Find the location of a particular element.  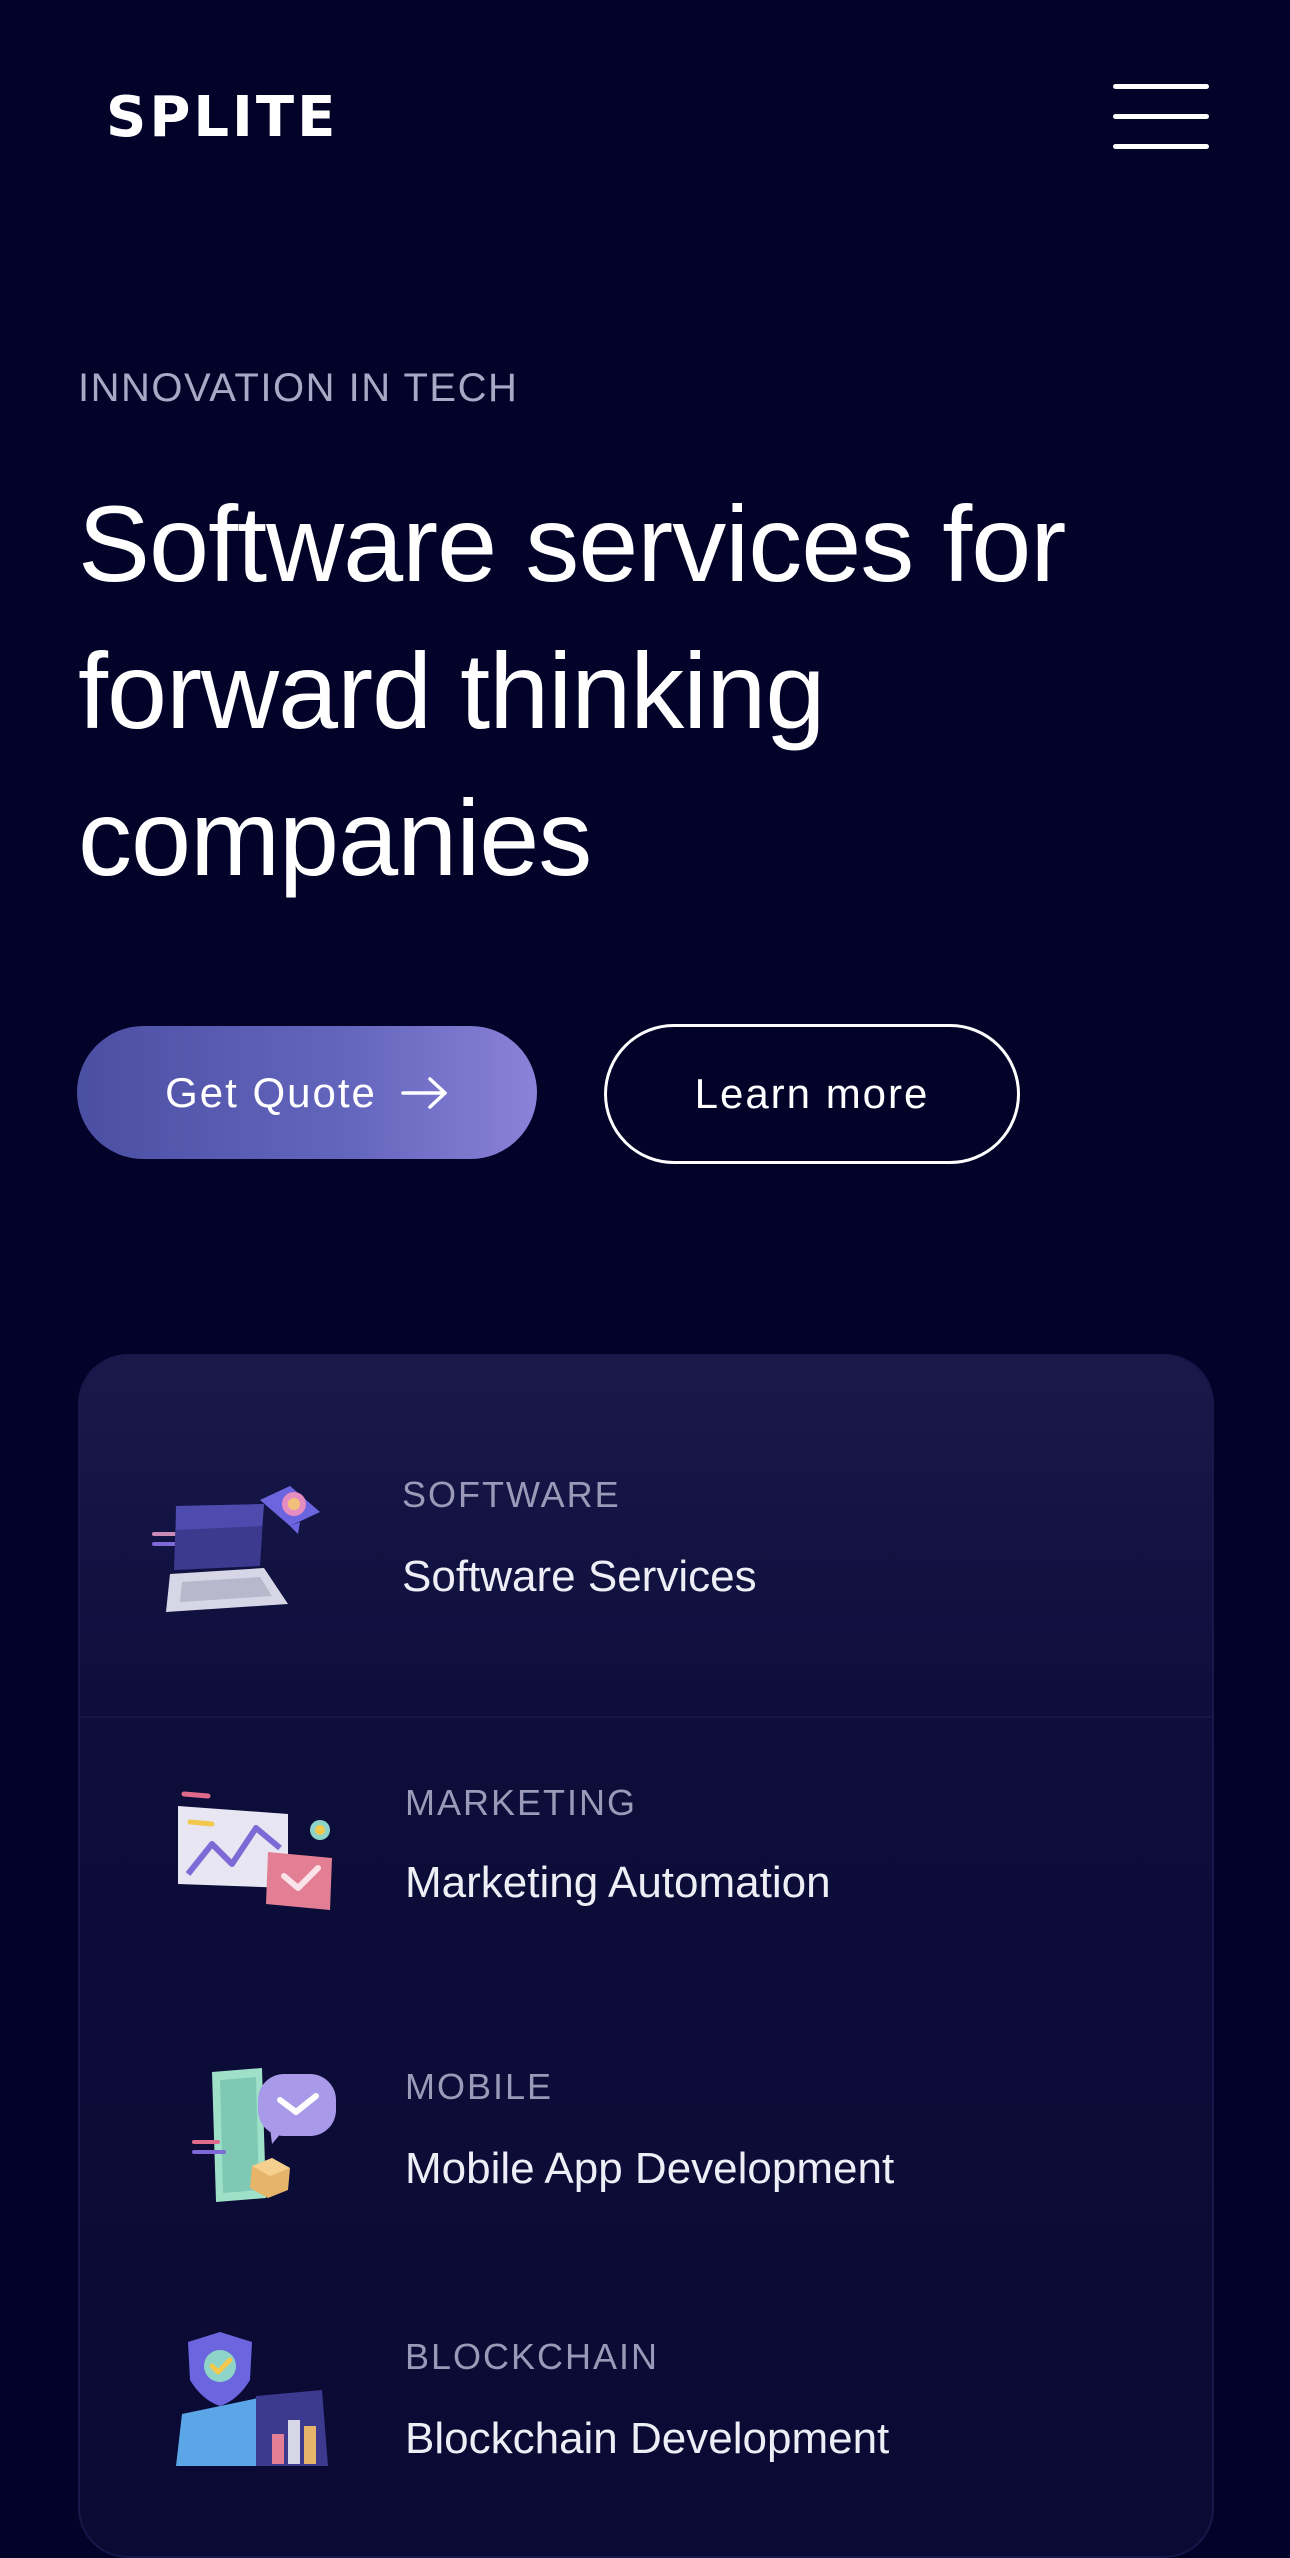

hamburger-menu-icon is located at coordinates (1160, 118).